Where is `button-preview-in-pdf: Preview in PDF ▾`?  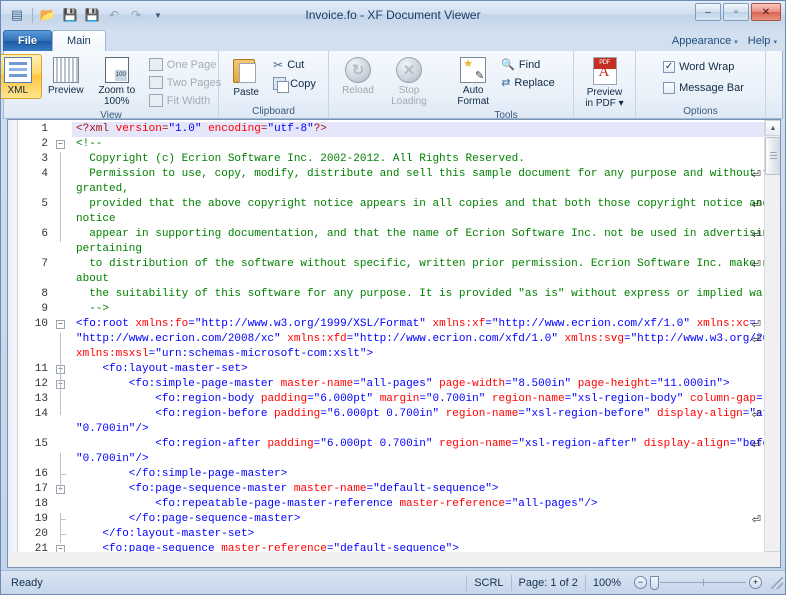
button-preview-in-pdf: Preview in PDF ▾ is located at coordinates (605, 83).